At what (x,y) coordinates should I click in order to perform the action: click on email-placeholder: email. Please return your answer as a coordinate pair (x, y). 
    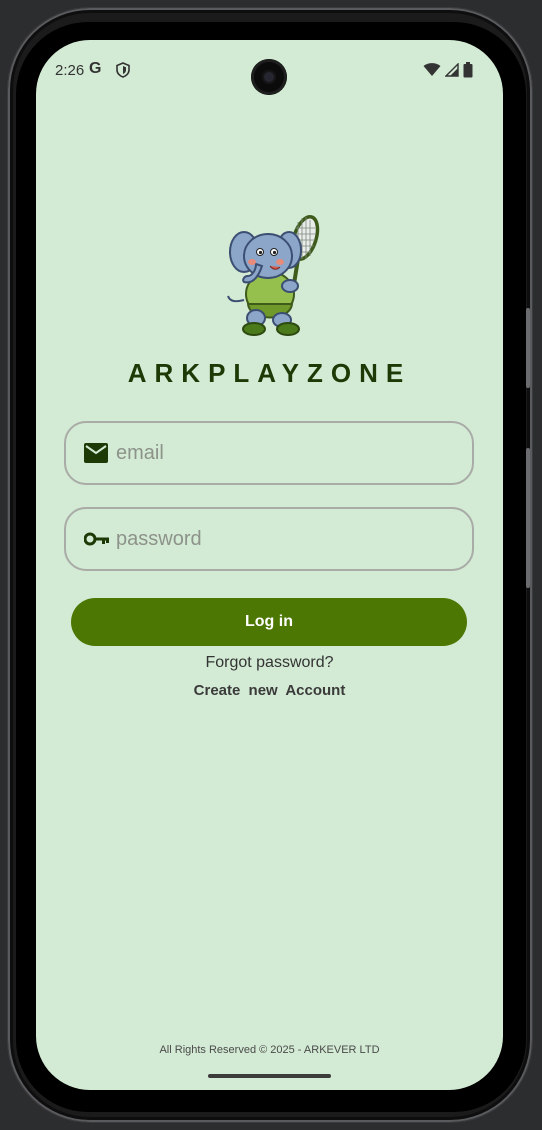
    Looking at the image, I should click on (140, 452).